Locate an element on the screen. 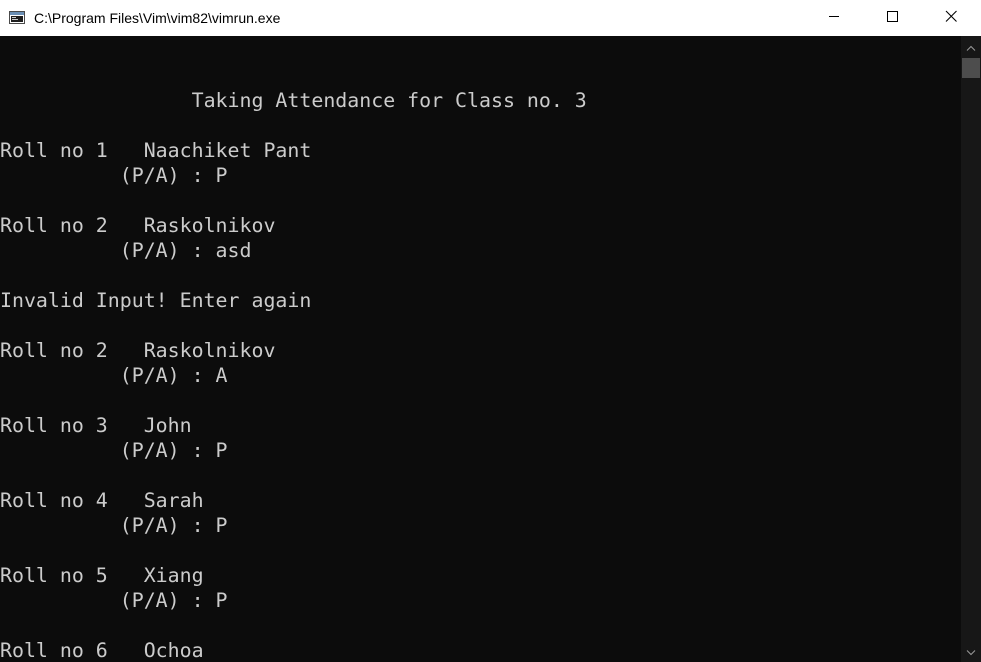  maximize-icon is located at coordinates (892, 18).